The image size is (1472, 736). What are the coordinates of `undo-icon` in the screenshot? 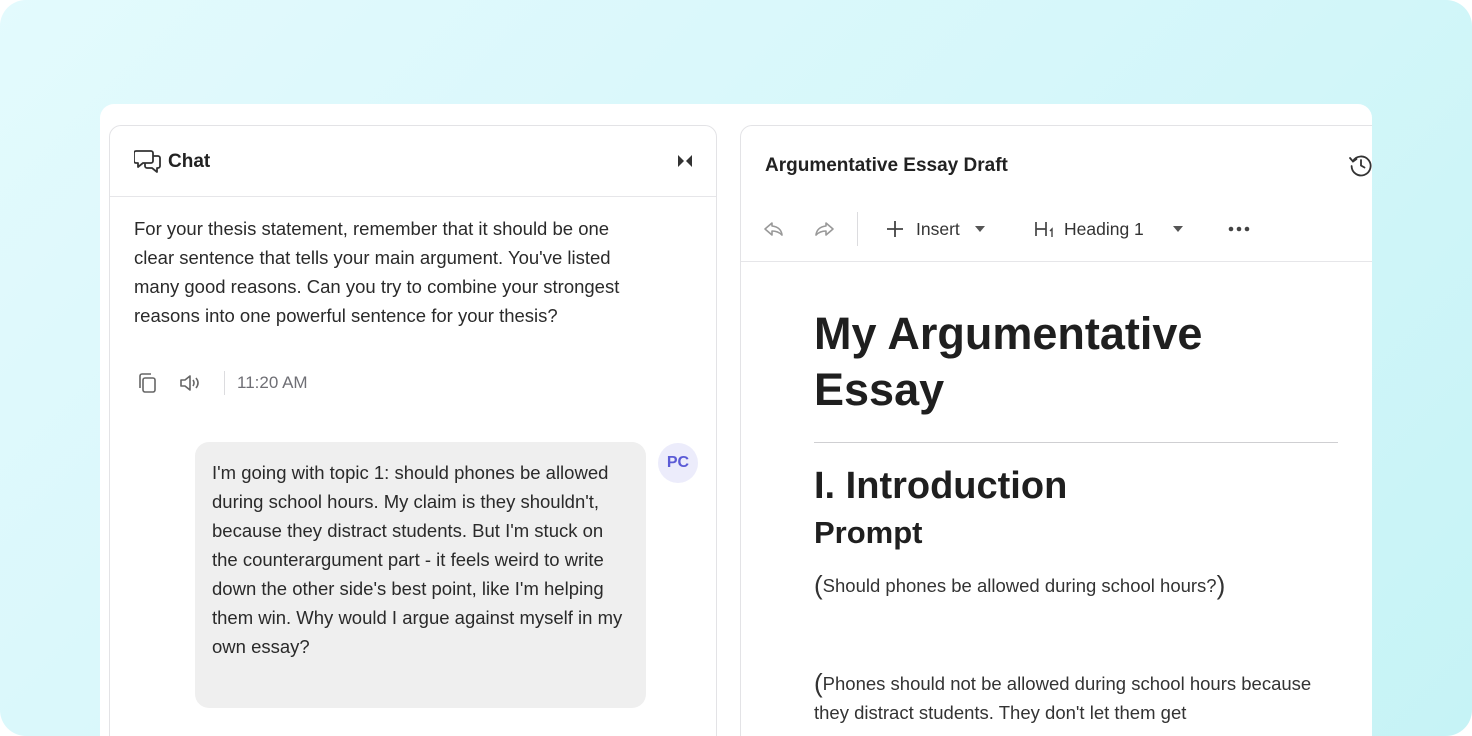 It's located at (773, 229).